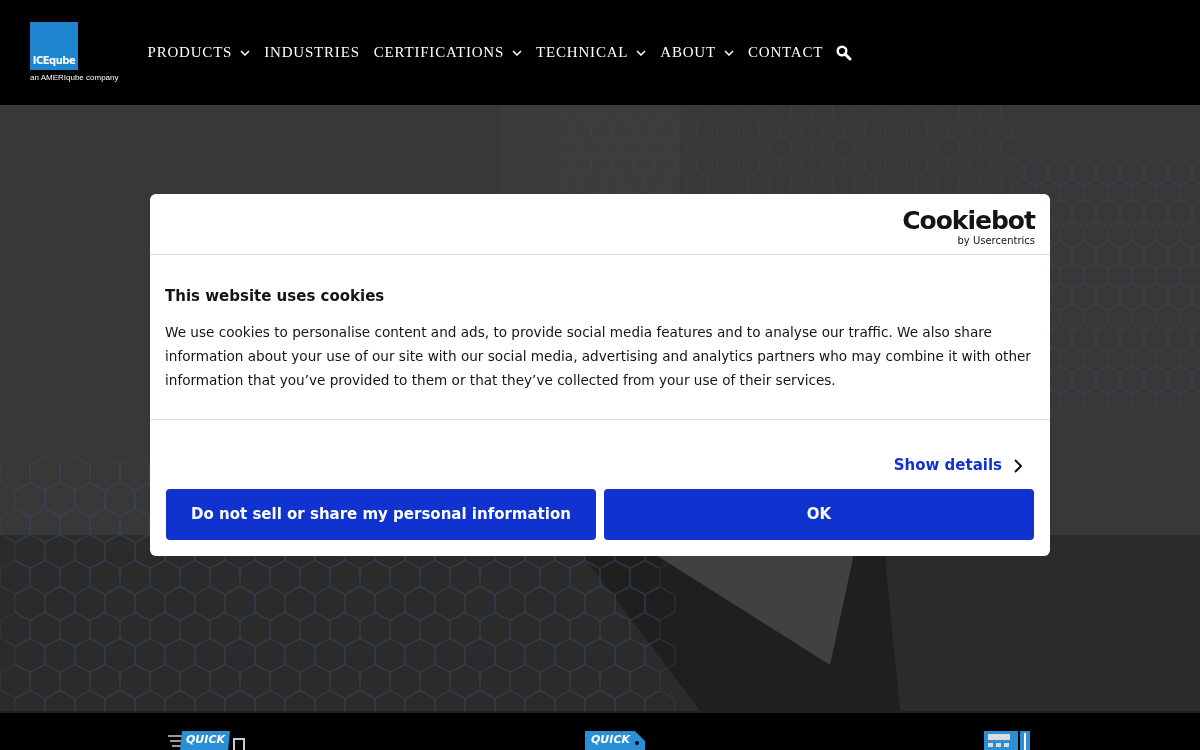 The width and height of the screenshot is (1200, 750). What do you see at coordinates (957, 465) in the screenshot?
I see `show-details-link: Show details` at bounding box center [957, 465].